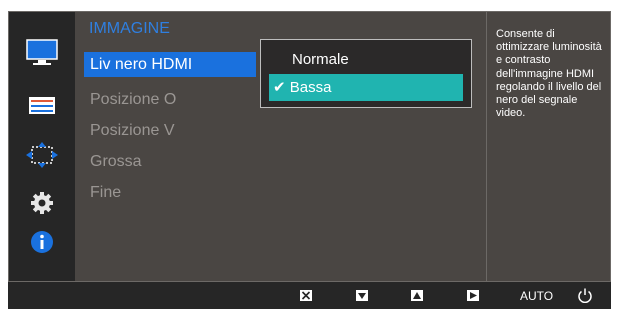 The height and width of the screenshot is (309, 619). What do you see at coordinates (473, 295) in the screenshot?
I see `right-arrow-icon` at bounding box center [473, 295].